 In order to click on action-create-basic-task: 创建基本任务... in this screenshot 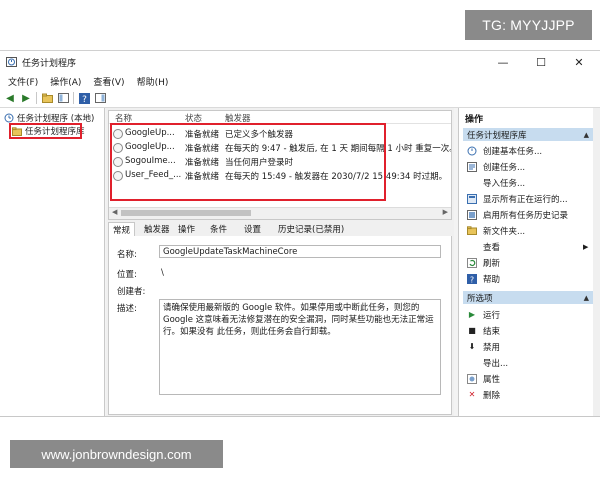, I will do `click(504, 150)`.